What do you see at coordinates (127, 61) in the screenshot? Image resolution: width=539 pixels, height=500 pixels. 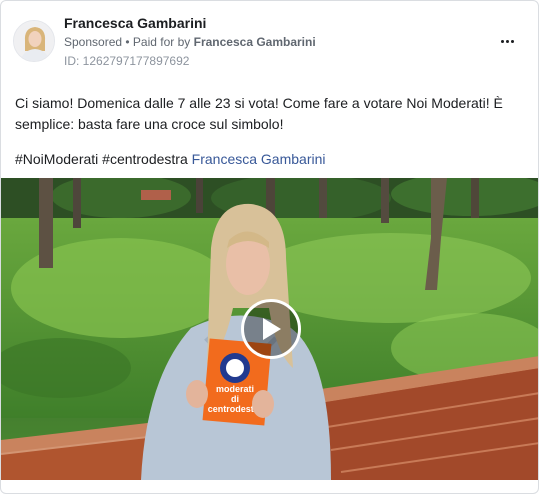 I see `ad-id: ID: 1262797177897692` at bounding box center [127, 61].